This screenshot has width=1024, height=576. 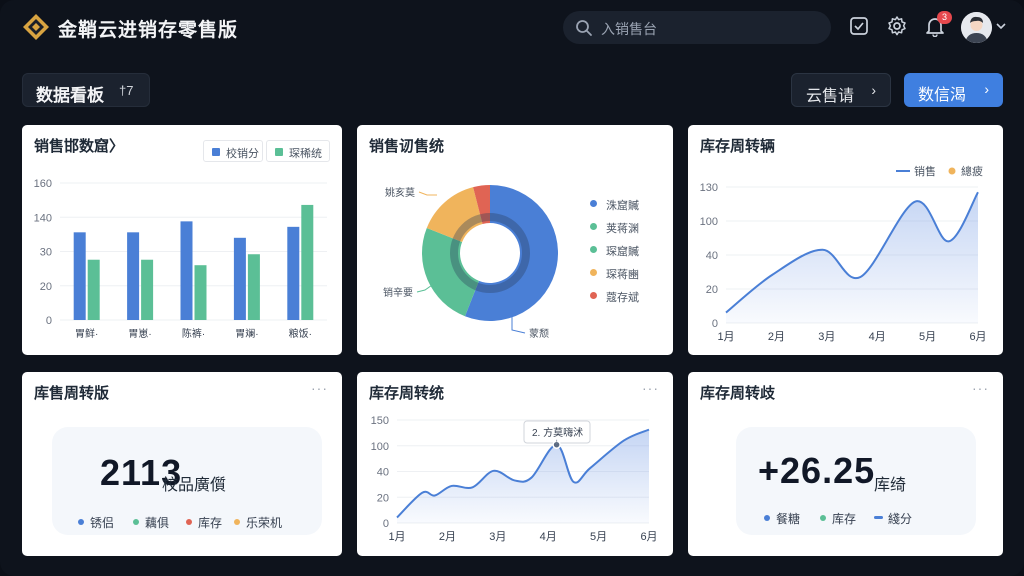 What do you see at coordinates (300, 333) in the screenshot?
I see `x-tick-label: 粮饭·` at bounding box center [300, 333].